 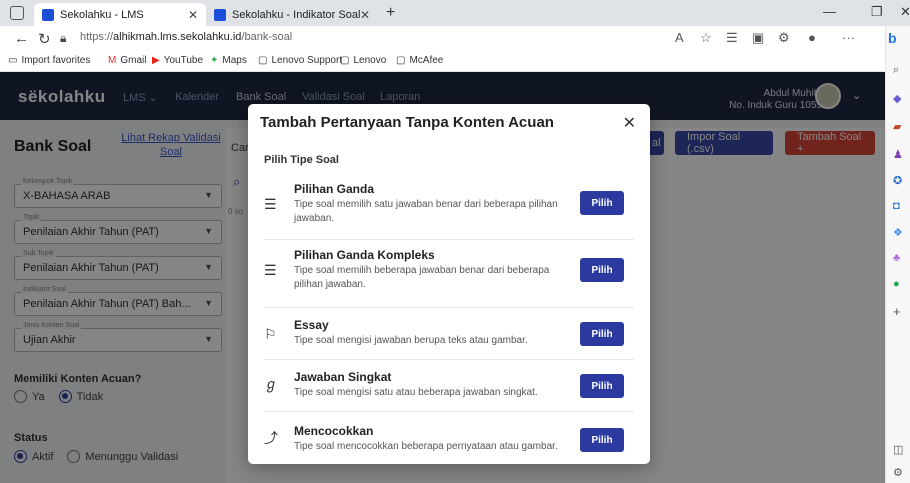 I want to click on app-icon: ●, so click(x=896, y=284).